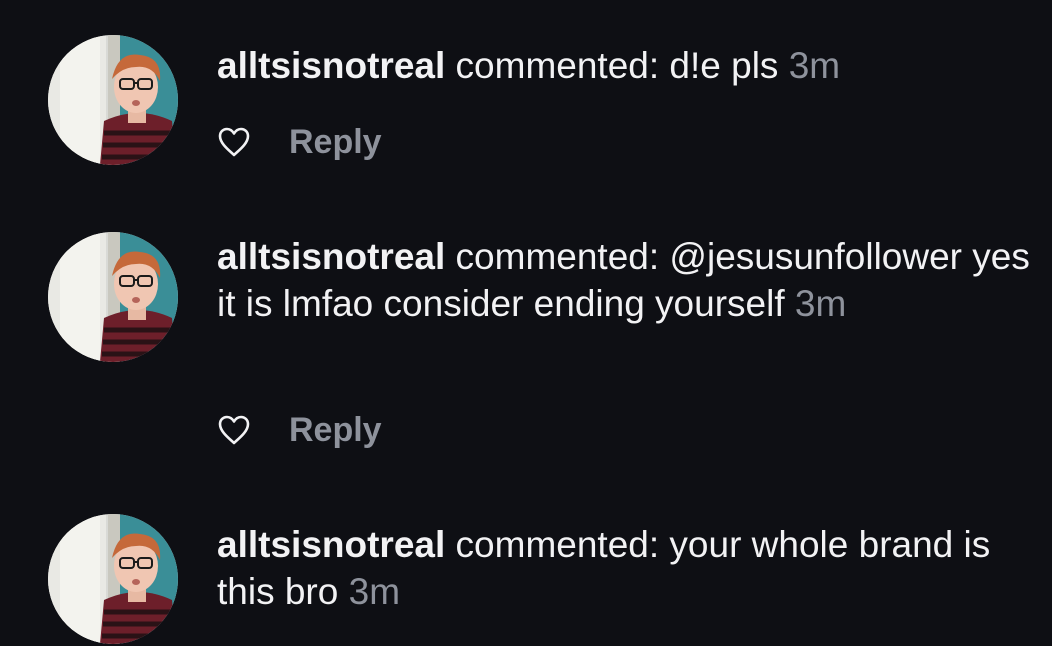 The height and width of the screenshot is (646, 1052). What do you see at coordinates (724, 65) in the screenshot?
I see `comment-message: d!e pls` at bounding box center [724, 65].